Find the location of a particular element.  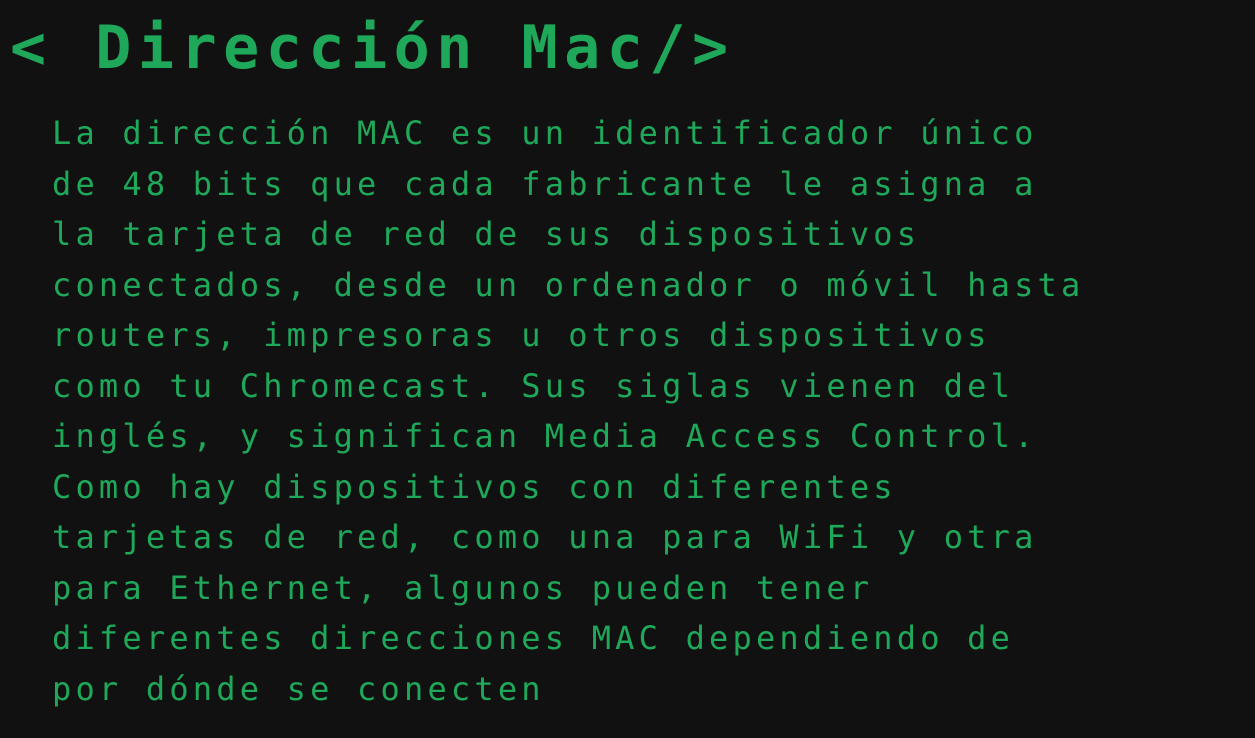

body-line: para Ethernet, algunos pueden tener is located at coordinates (463, 587).